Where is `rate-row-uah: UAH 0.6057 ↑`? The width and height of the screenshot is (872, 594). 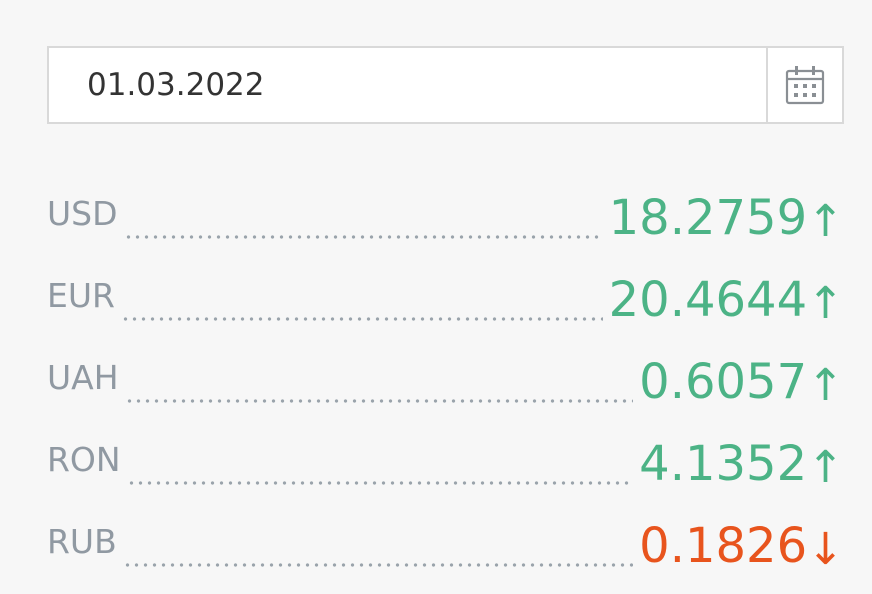
rate-row-uah: UAH 0.6057 ↑ is located at coordinates (445, 367).